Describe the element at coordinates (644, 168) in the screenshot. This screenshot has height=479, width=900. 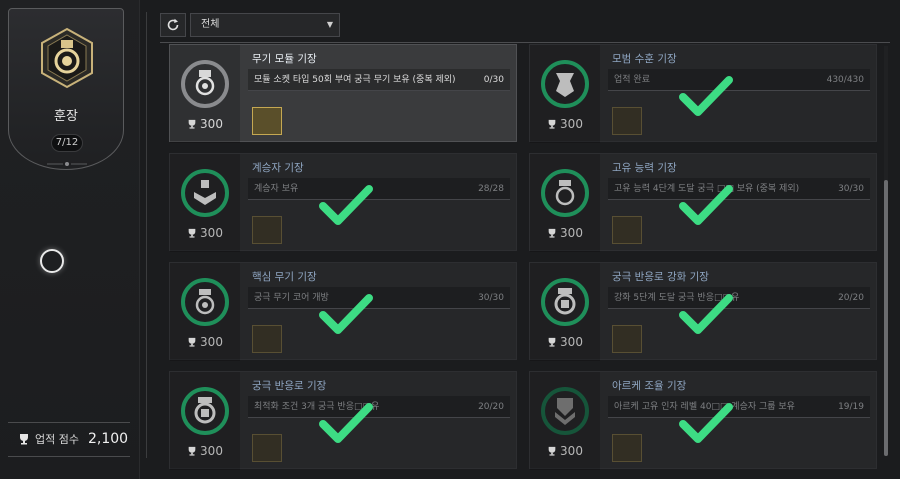
I see `card-title: 고유 능력 기장` at that location.